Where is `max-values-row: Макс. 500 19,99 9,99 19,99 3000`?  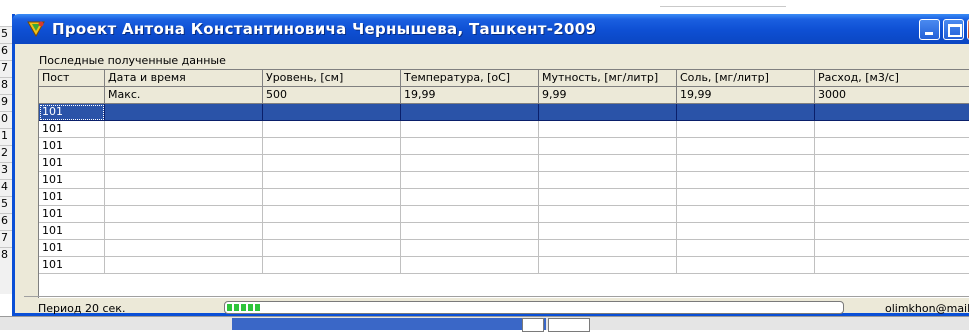
max-values-row: Макс. 500 19,99 9,99 19,99 3000 is located at coordinates (504, 95).